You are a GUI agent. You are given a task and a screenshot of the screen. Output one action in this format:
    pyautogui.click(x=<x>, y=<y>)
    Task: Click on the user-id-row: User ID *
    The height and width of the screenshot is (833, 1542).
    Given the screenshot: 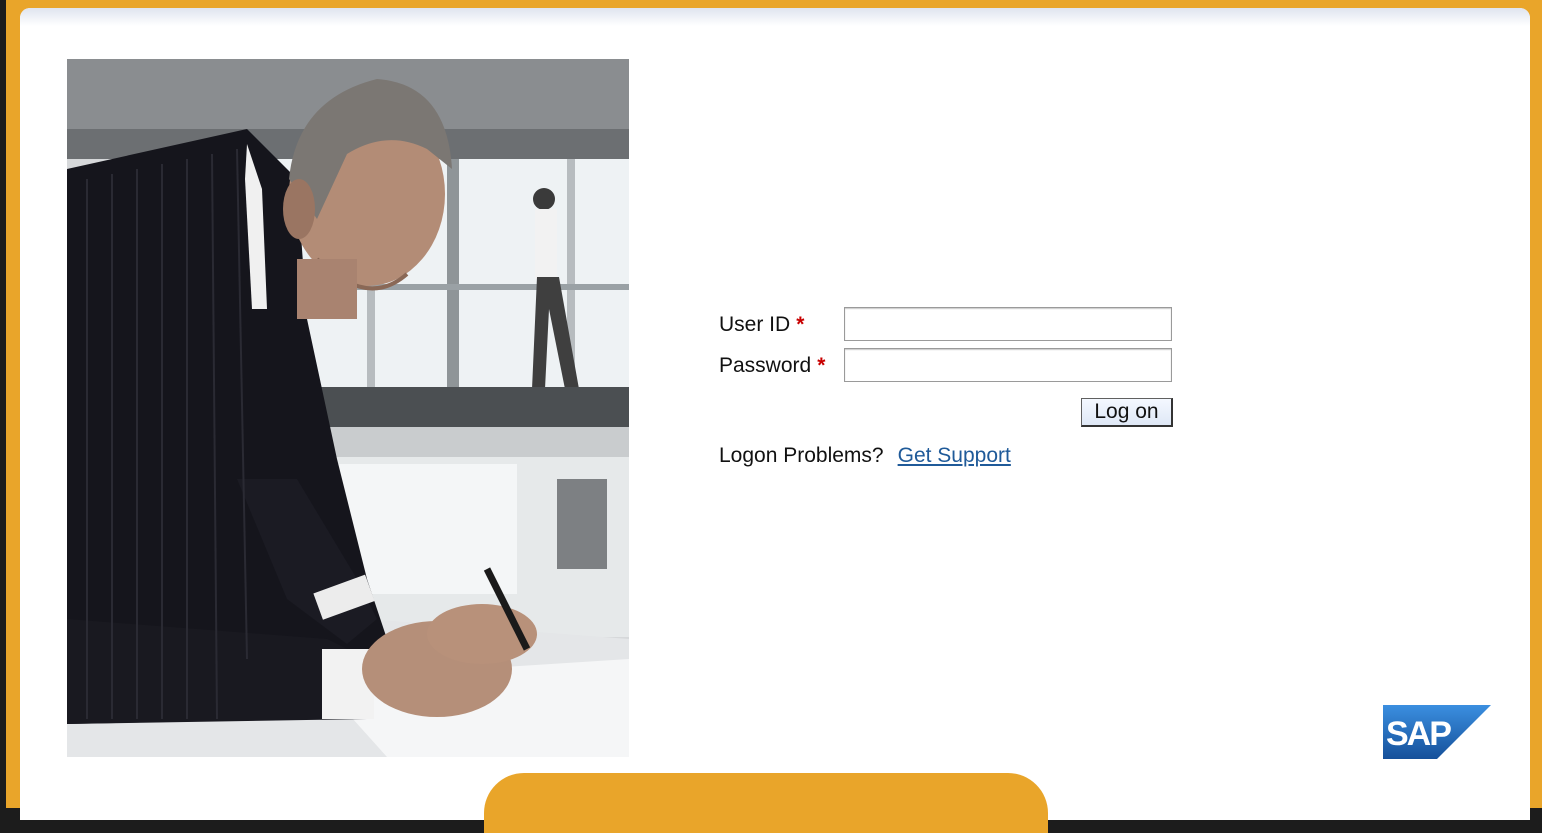 What is the action you would take?
    pyautogui.click(x=949, y=325)
    